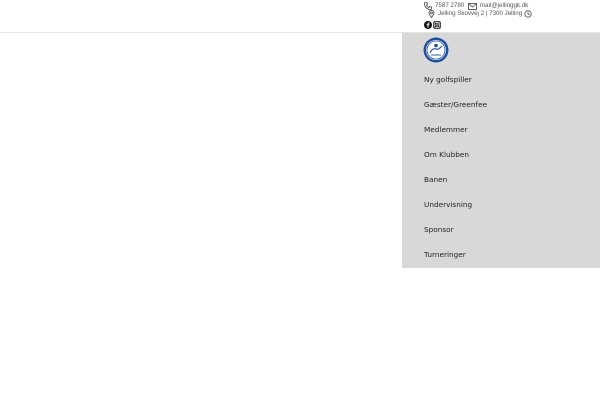  What do you see at coordinates (501, 154) in the screenshot?
I see `menu-item-om-klubben: Om Klubben` at bounding box center [501, 154].